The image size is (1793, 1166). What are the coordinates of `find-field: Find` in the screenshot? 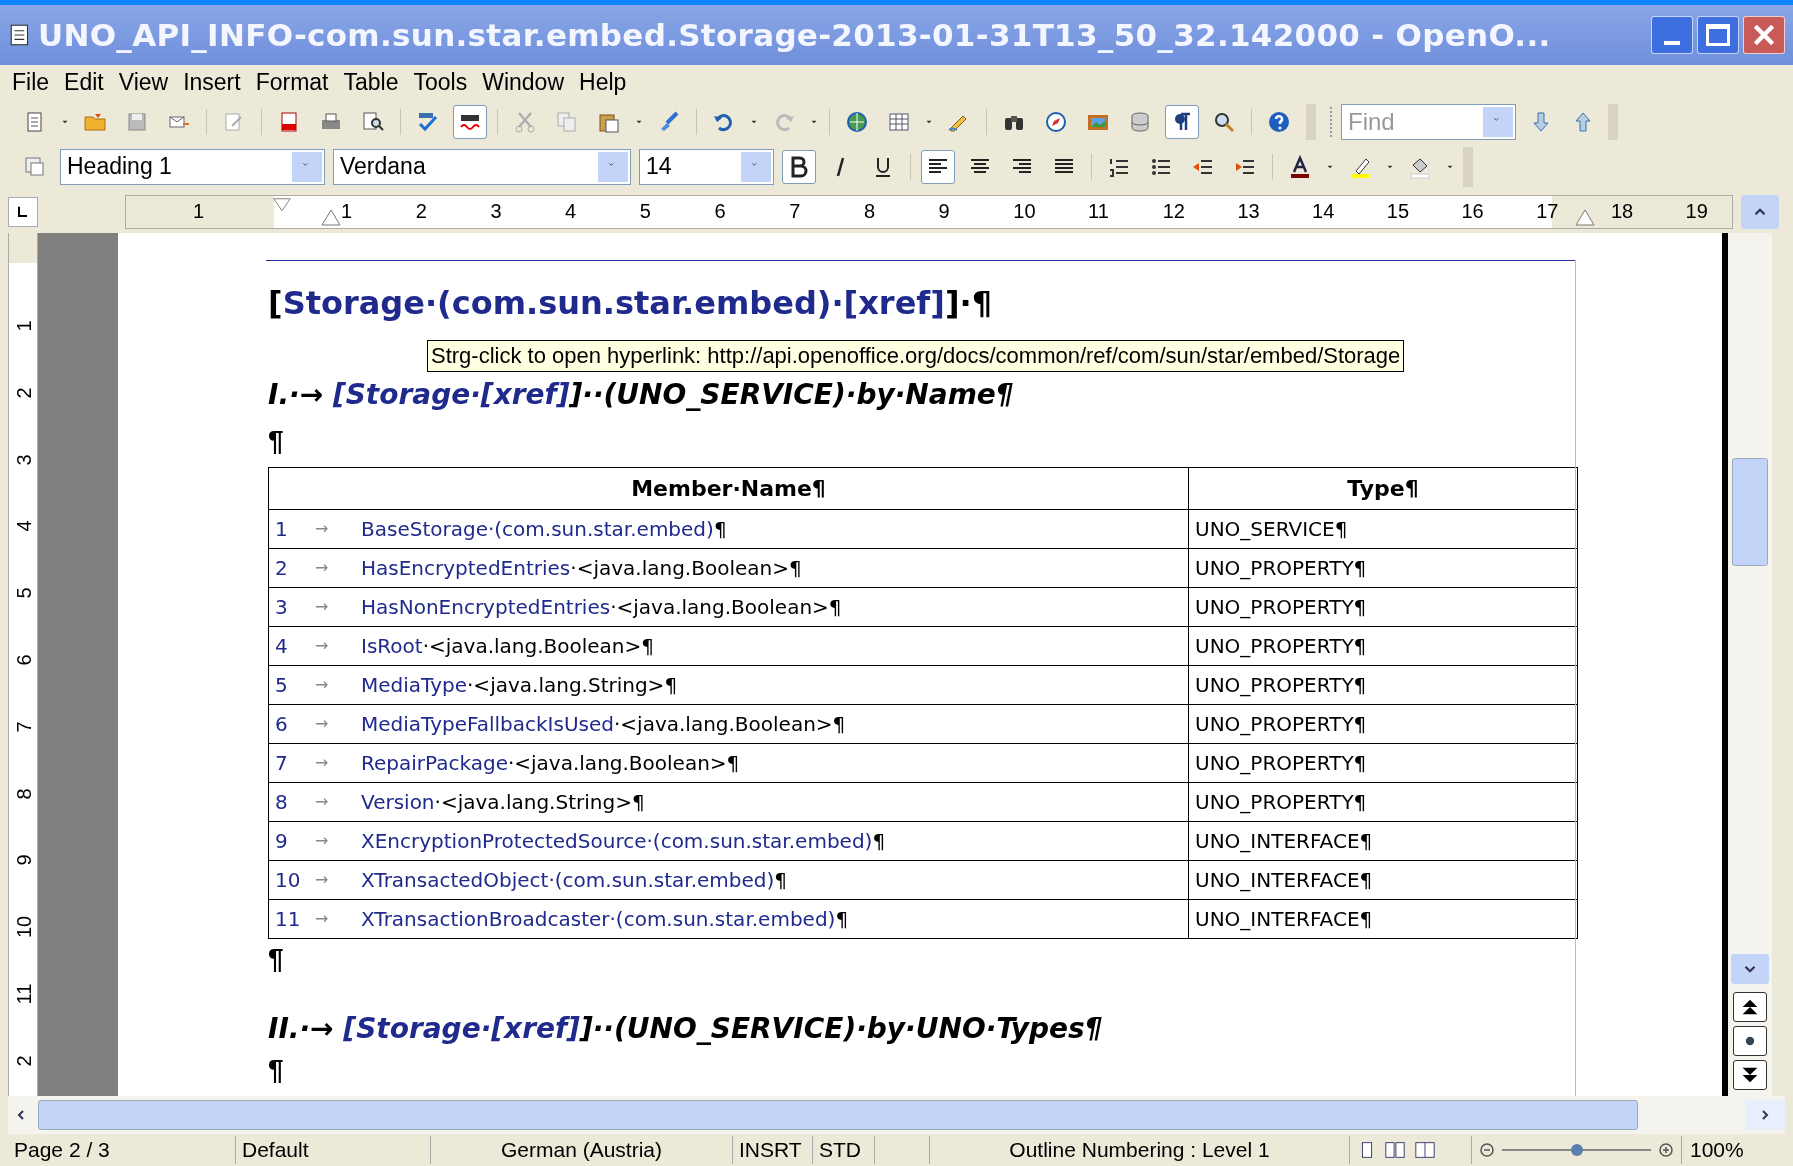 It's located at (1402, 121).